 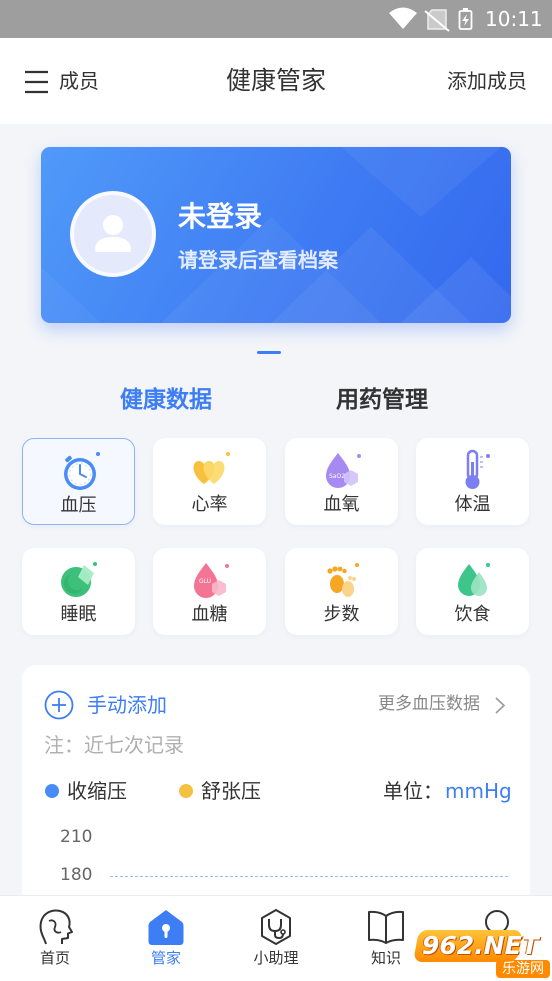 What do you see at coordinates (205, 581) in the screenshot?
I see `blood-glucose-icon-text: GLU` at bounding box center [205, 581].